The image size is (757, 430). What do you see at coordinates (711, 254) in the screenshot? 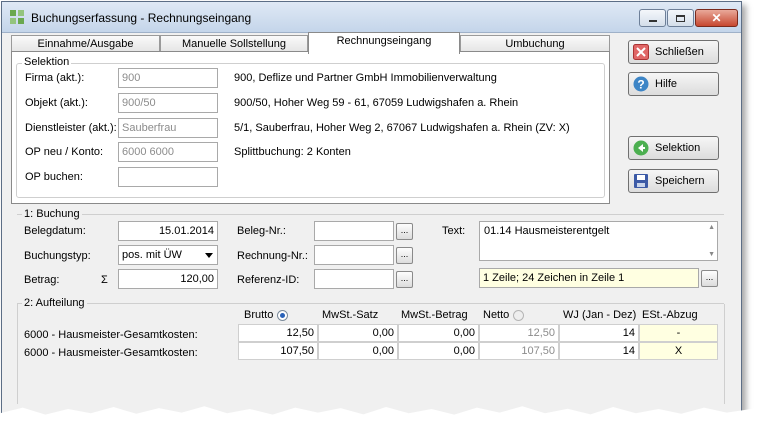
I see `scroll-down-icon: ▼` at bounding box center [711, 254].